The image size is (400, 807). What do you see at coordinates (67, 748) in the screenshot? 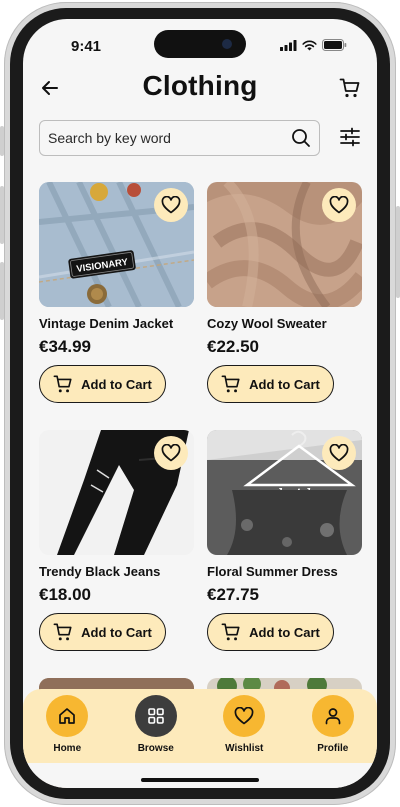
I see `nav-label: Home` at bounding box center [67, 748].